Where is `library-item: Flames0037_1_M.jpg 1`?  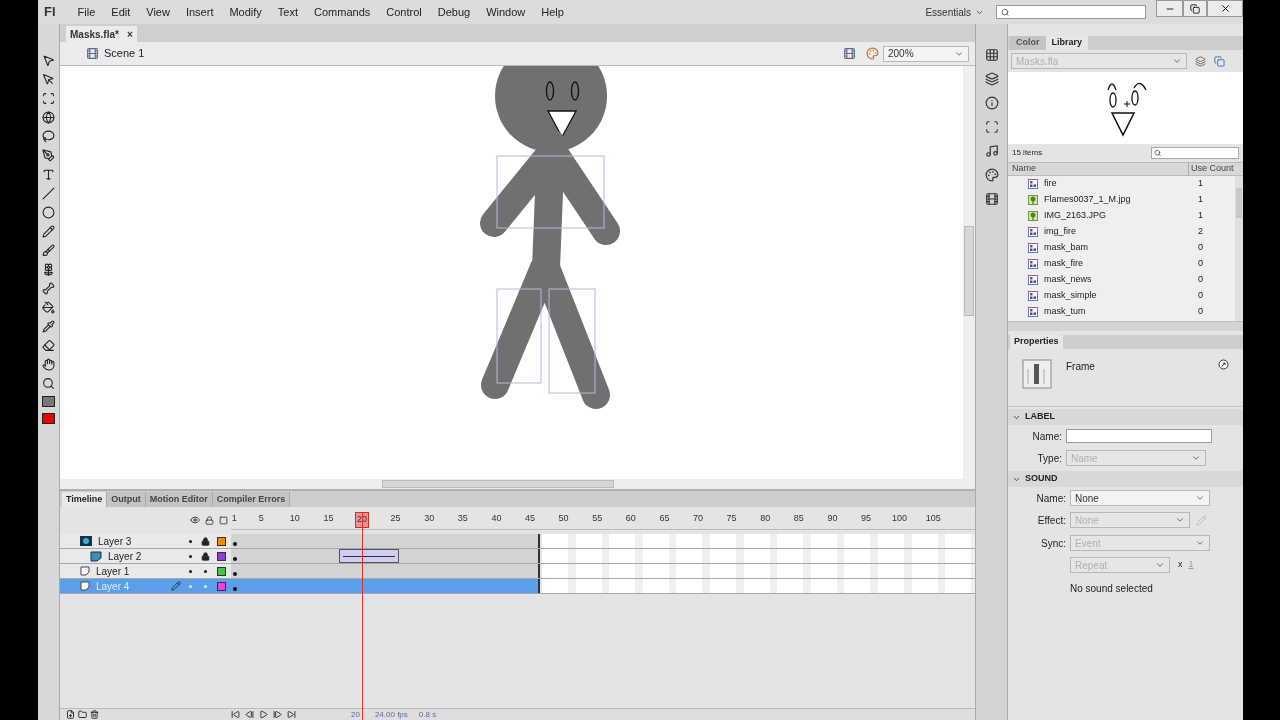
library-item: Flames0037_1_M.jpg 1 is located at coordinates (1121, 200).